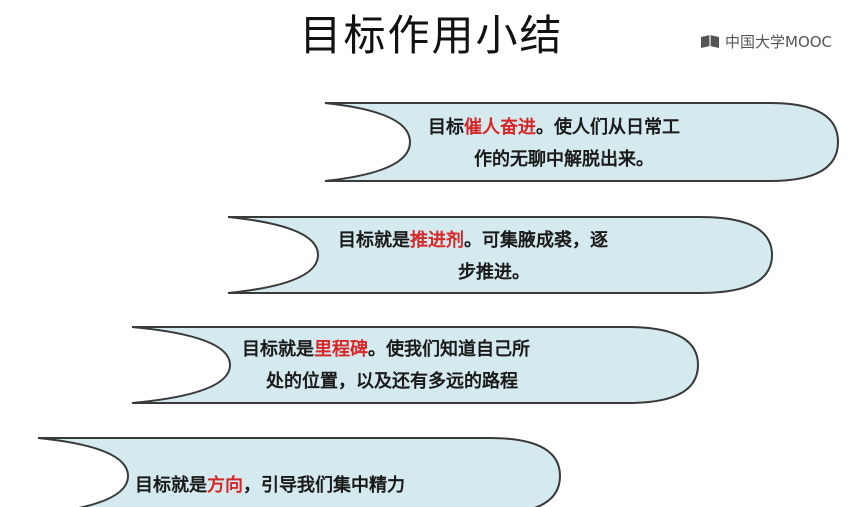 Image resolution: width=863 pixels, height=507 pixels. Describe the element at coordinates (500, 127) in the screenshot. I see `highlight-term: 催人奋进` at that location.